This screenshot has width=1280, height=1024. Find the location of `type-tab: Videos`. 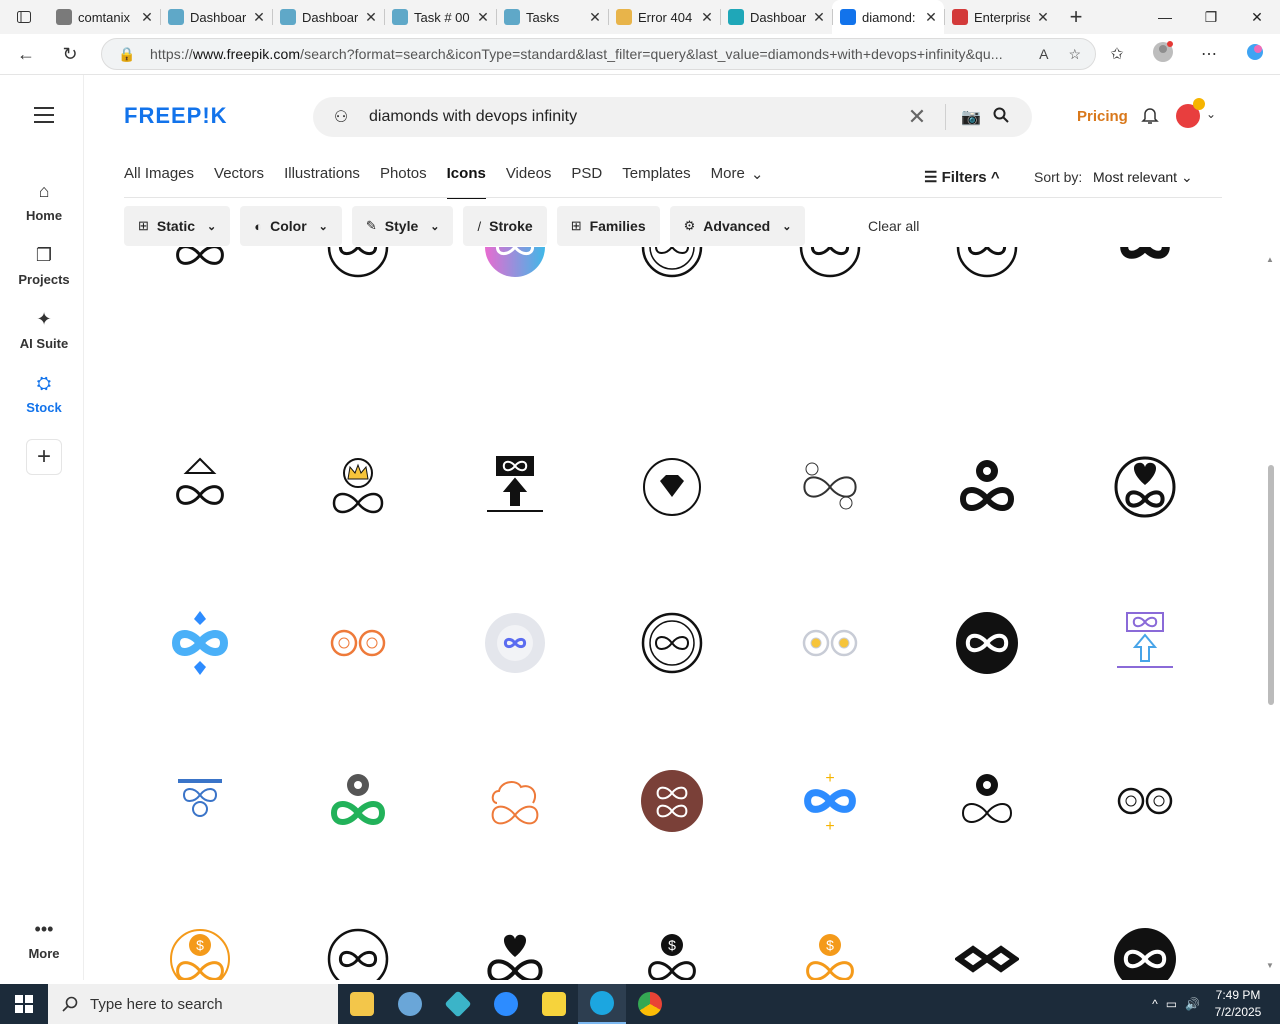

type-tab: Videos is located at coordinates (529, 182).